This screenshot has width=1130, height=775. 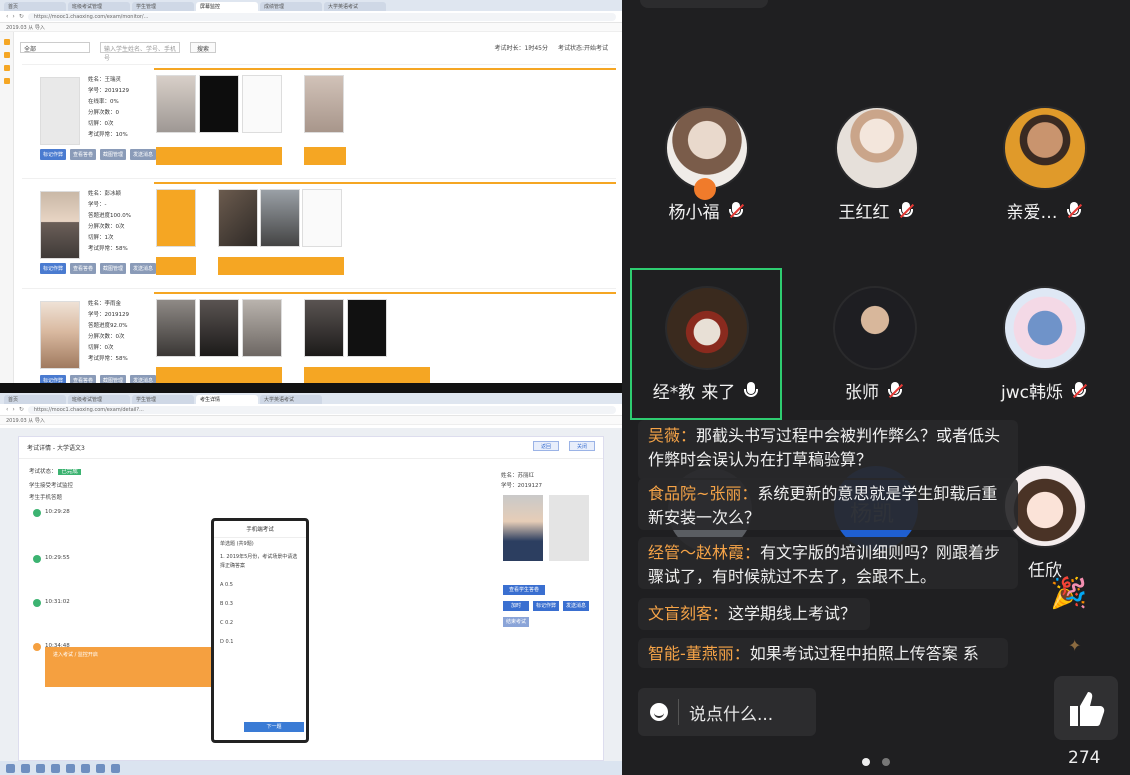 I want to click on search-input: 输入学生姓名、学号、手机号, so click(x=140, y=51).